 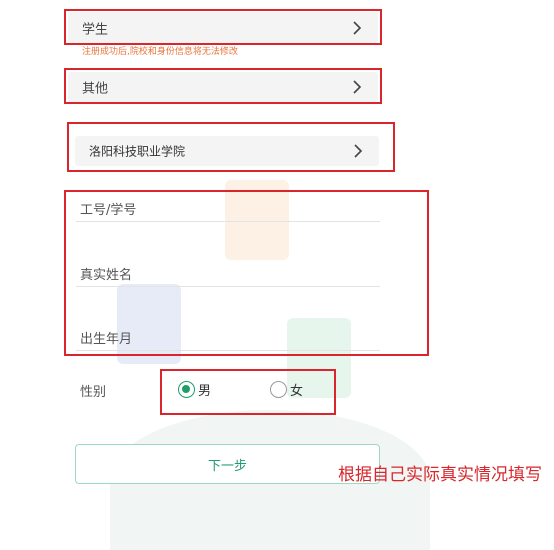 What do you see at coordinates (223, 27) in the screenshot?
I see `highlight-box-identity` at bounding box center [223, 27].